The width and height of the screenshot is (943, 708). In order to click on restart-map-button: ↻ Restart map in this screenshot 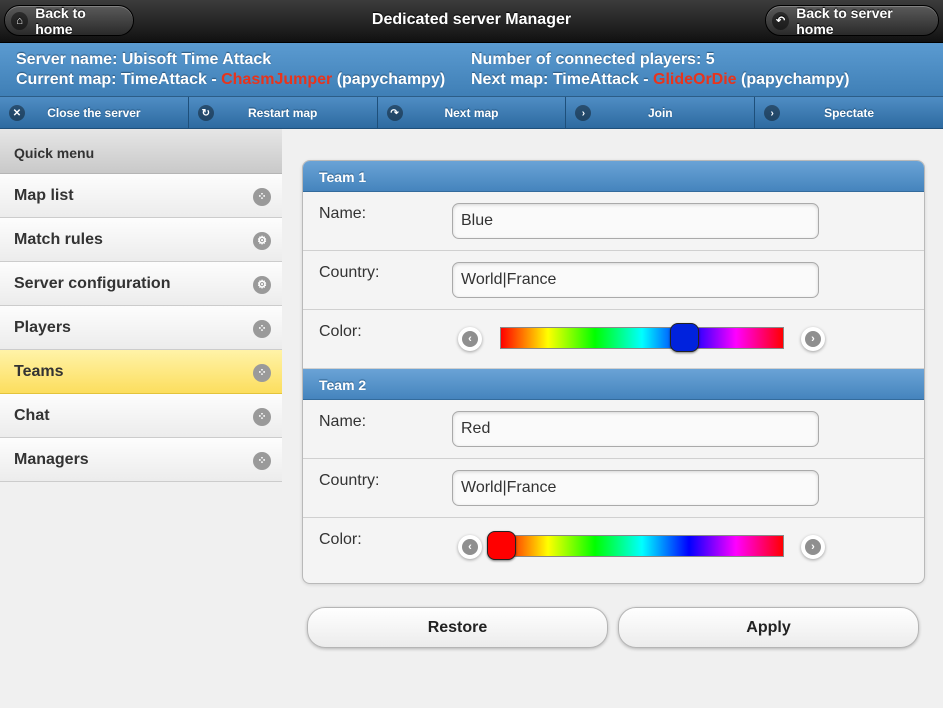, I will do `click(283, 112)`.